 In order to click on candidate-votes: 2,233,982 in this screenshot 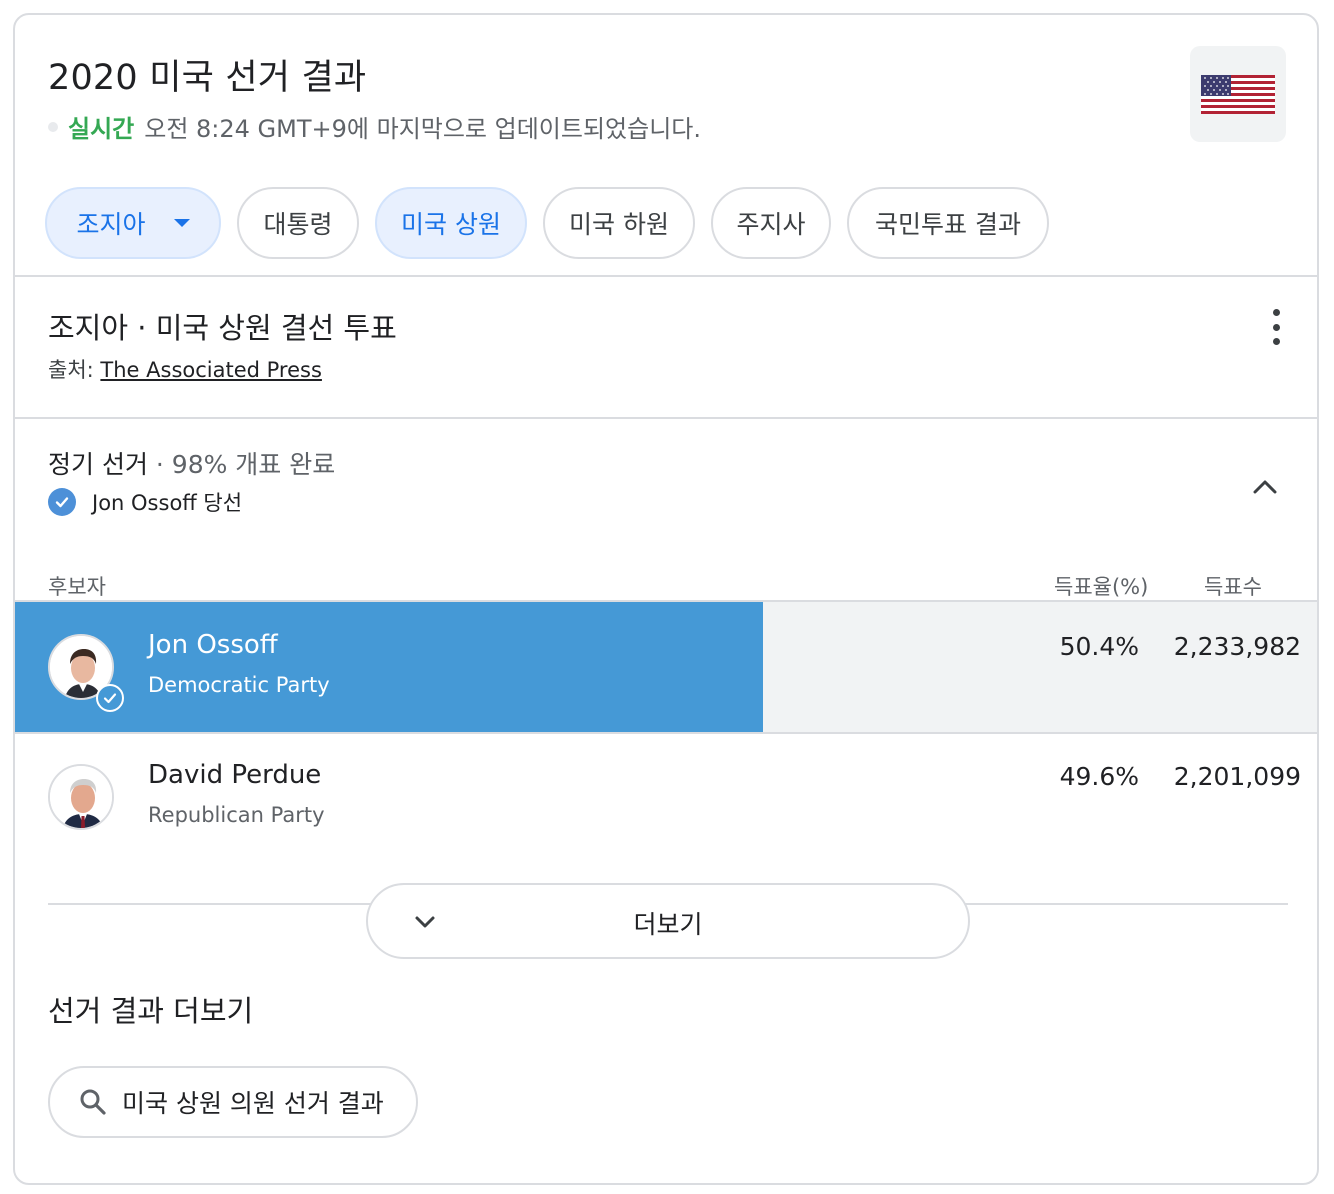, I will do `click(1237, 646)`.